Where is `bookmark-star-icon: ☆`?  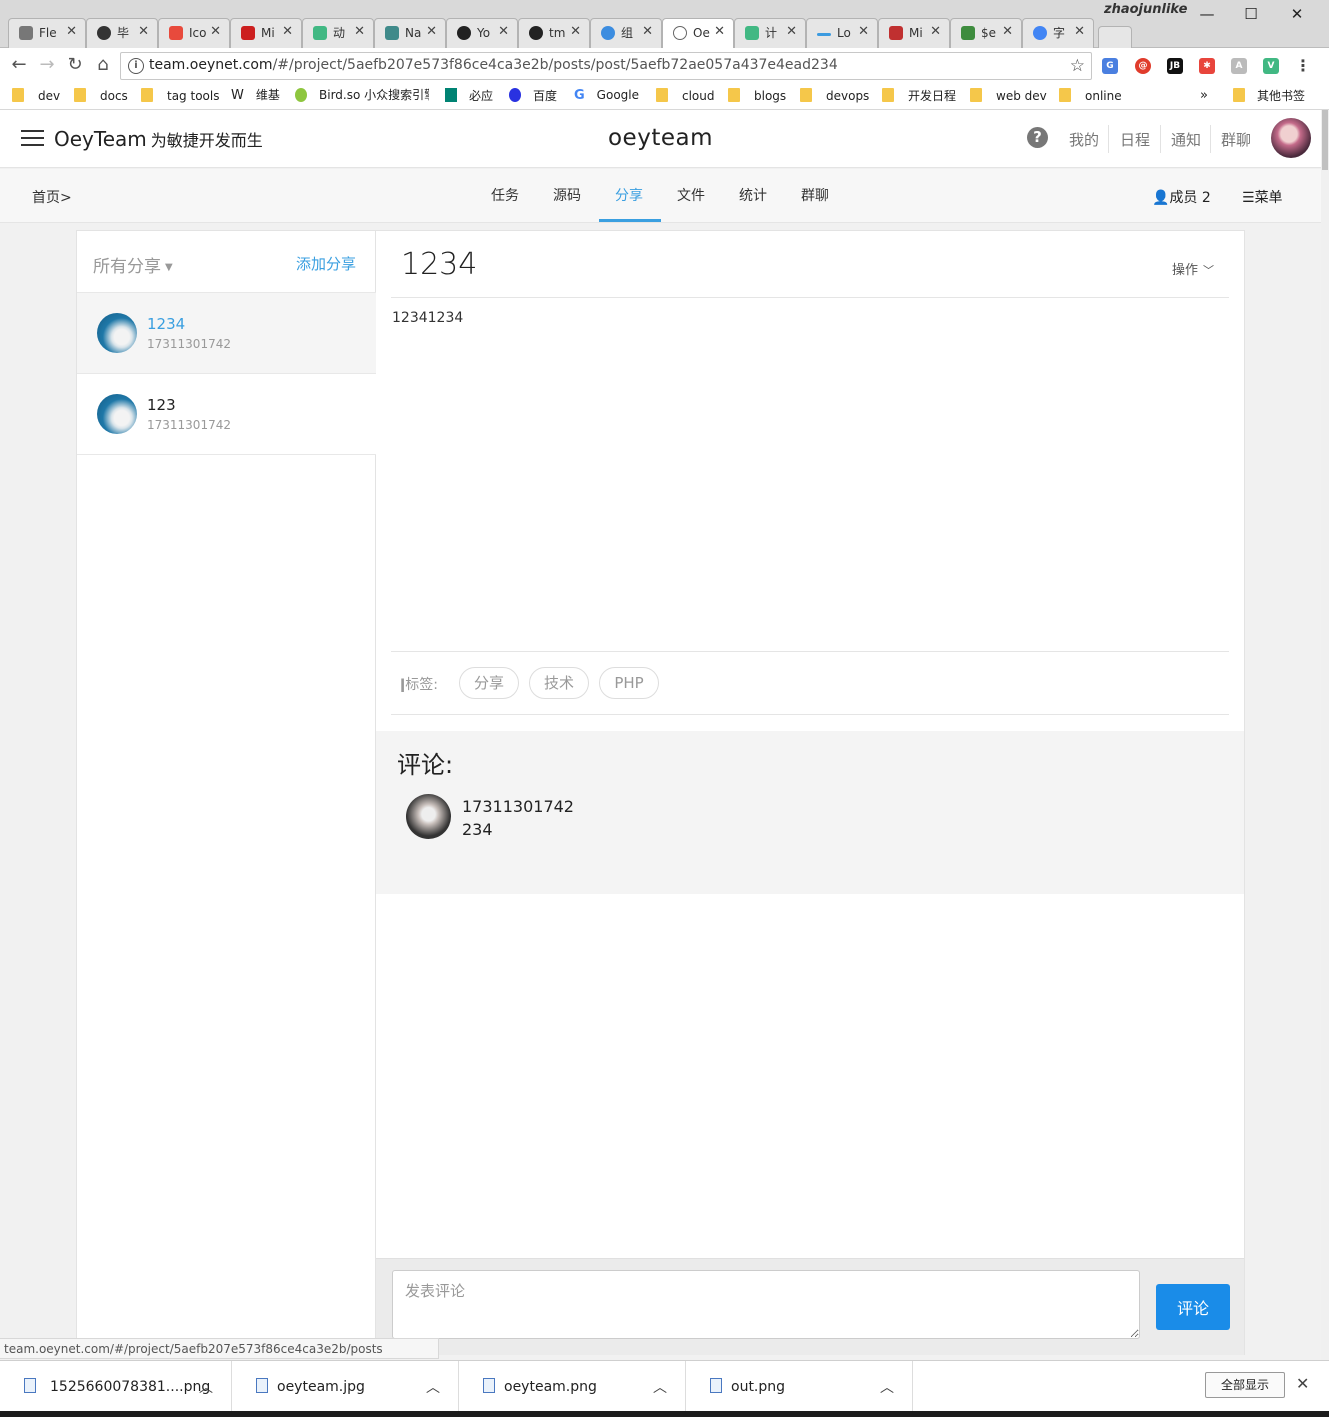 bookmark-star-icon: ☆ is located at coordinates (1077, 66).